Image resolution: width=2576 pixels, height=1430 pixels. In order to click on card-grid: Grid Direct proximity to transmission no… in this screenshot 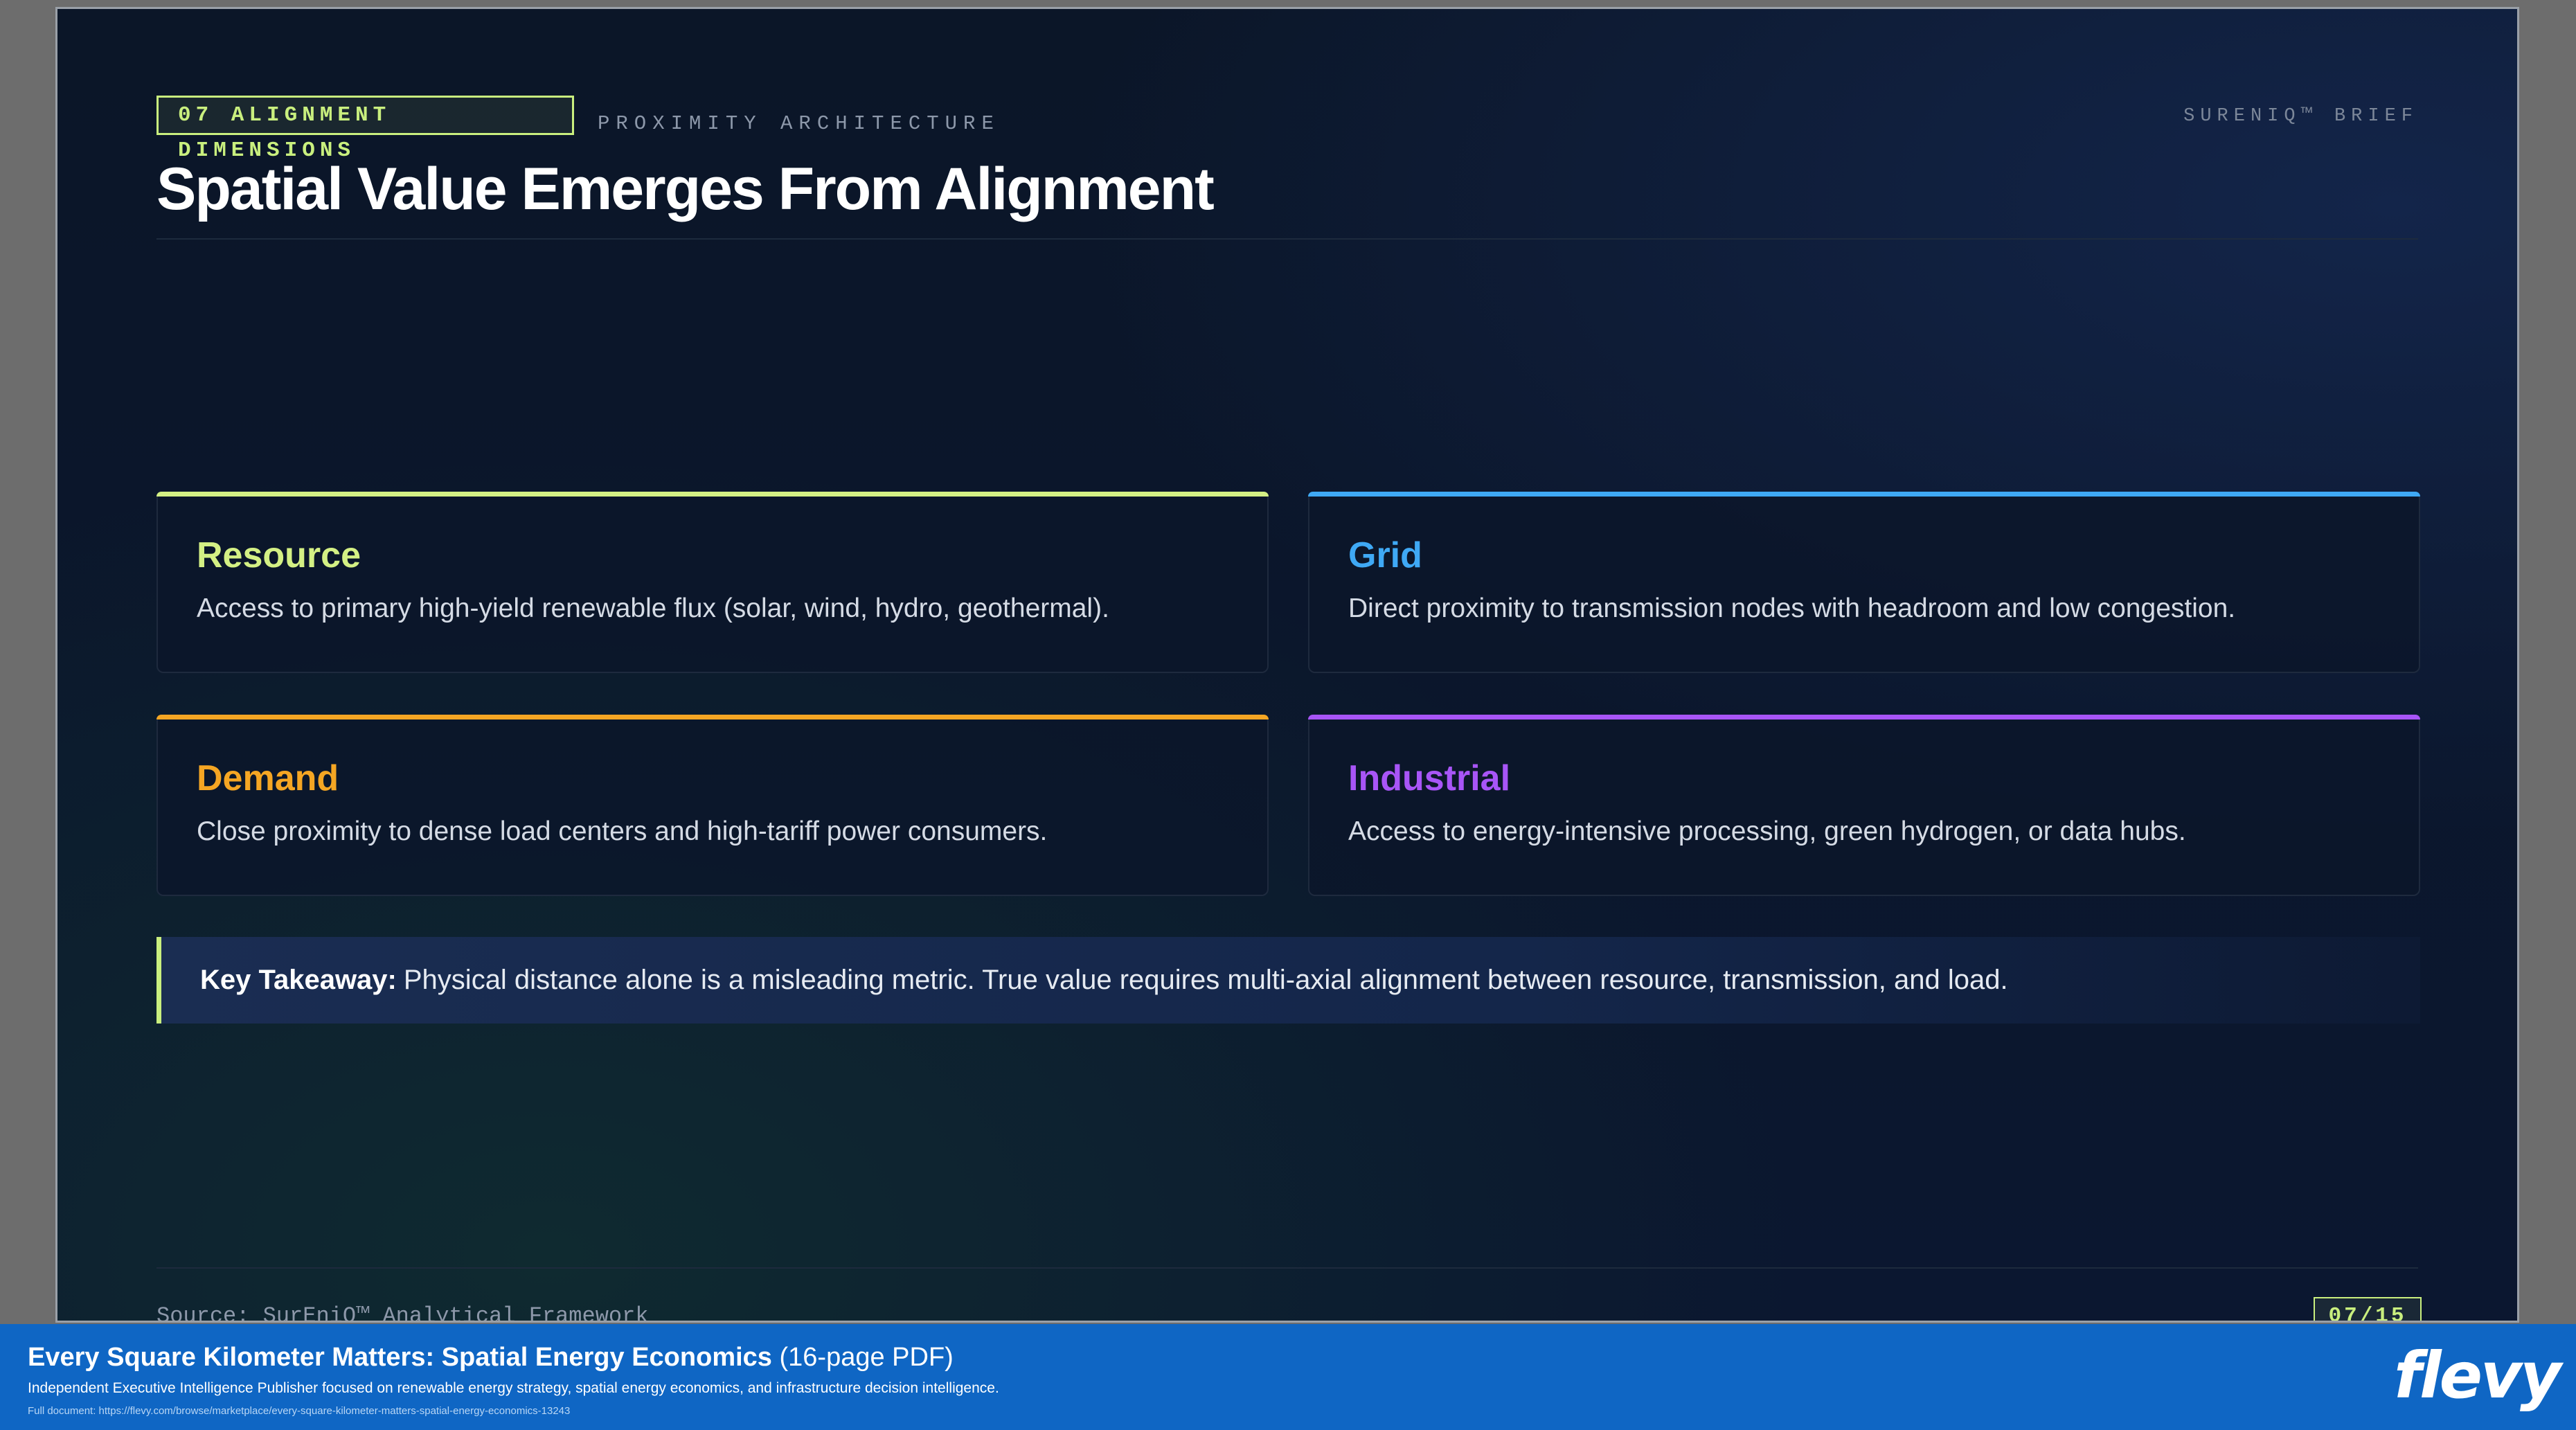, I will do `click(1864, 582)`.